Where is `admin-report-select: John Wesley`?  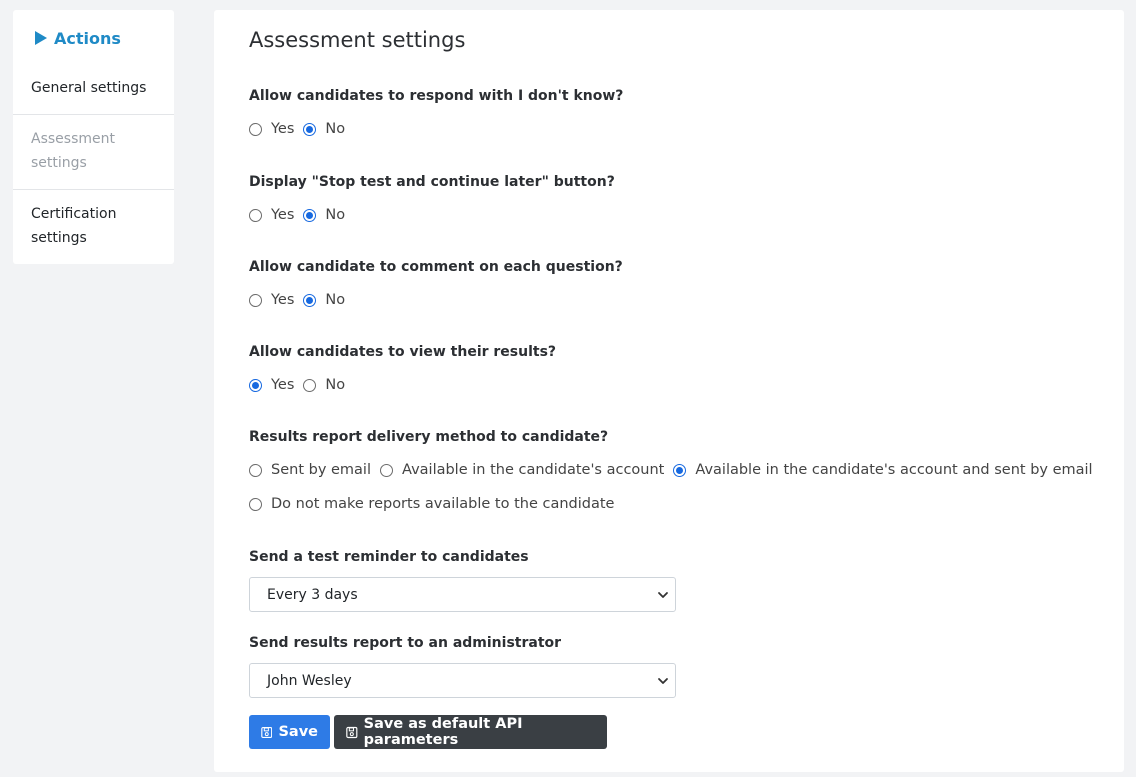
admin-report-select: John Wesley is located at coordinates (462, 680).